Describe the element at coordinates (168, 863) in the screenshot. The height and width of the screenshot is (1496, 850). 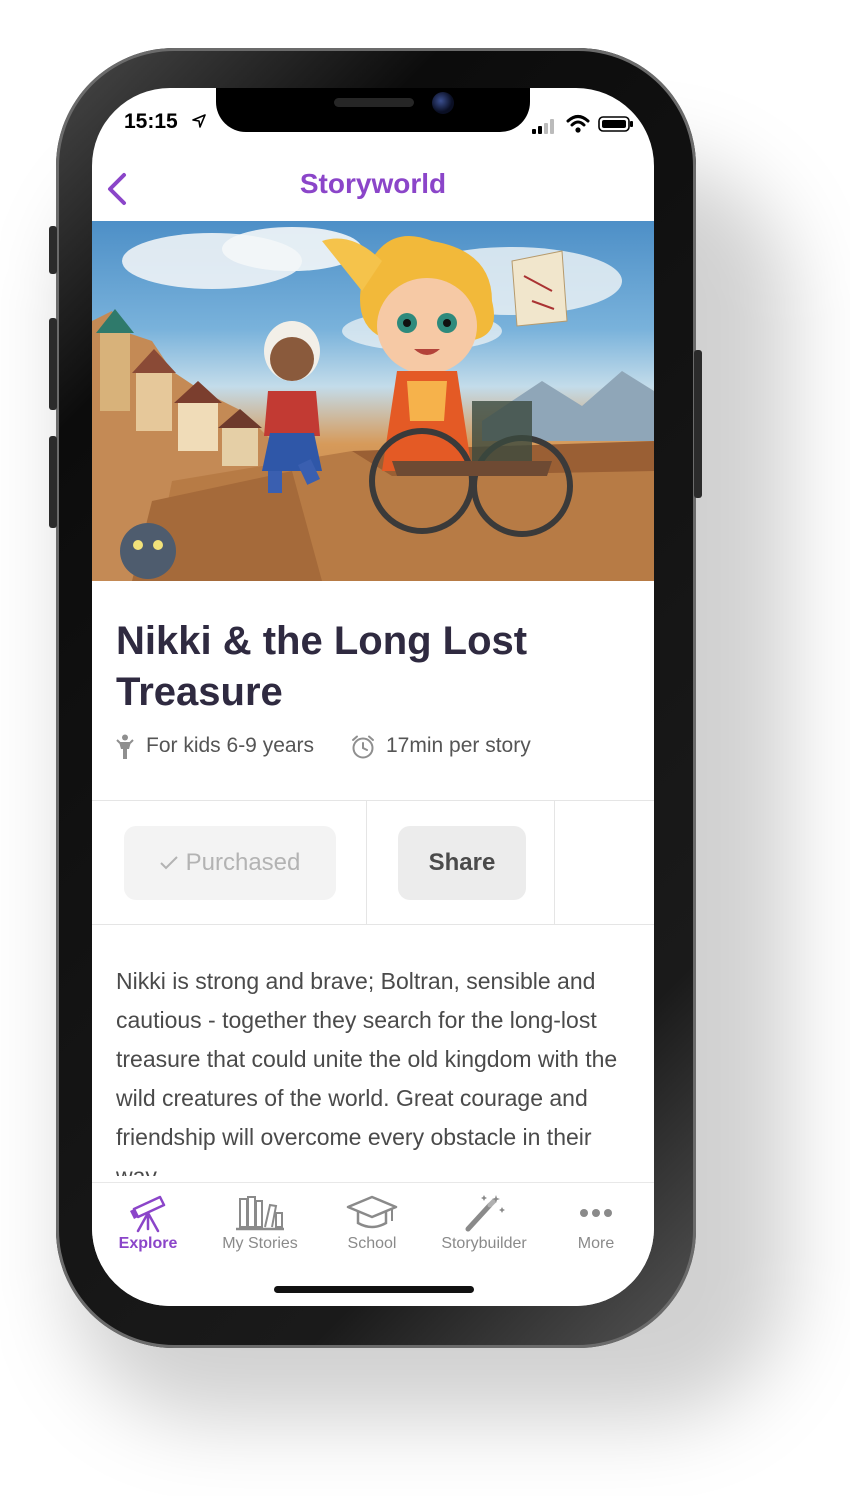
I see `checkmark-icon` at that location.